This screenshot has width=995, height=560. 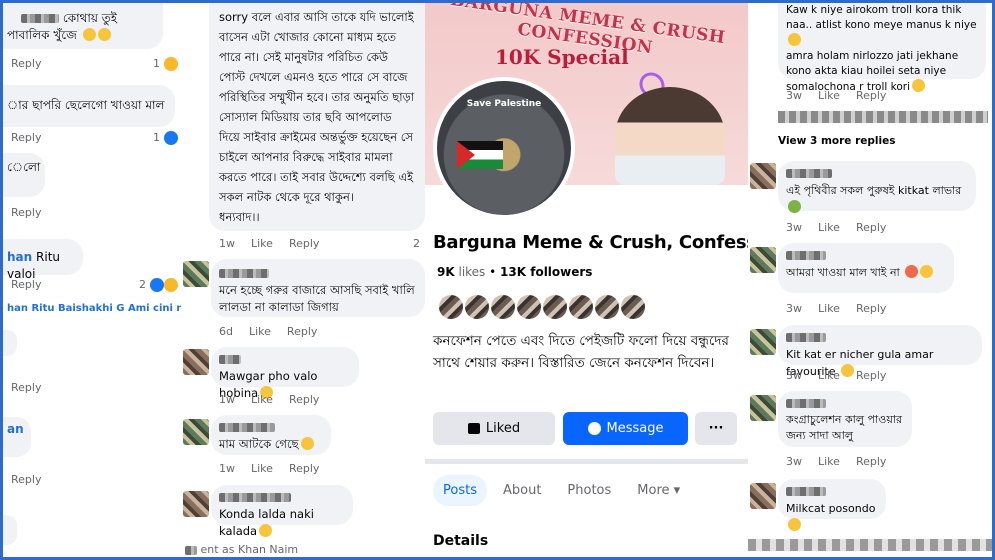 I want to click on reaction-count: 2, so click(x=158, y=285).